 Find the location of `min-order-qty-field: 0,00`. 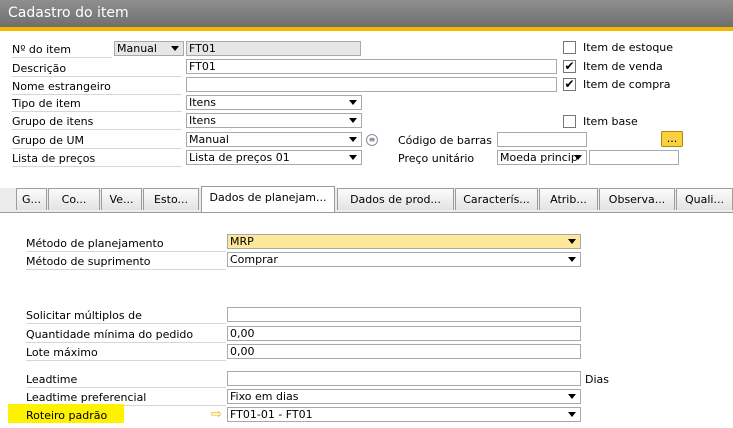

min-order-qty-field: 0,00 is located at coordinates (404, 333).